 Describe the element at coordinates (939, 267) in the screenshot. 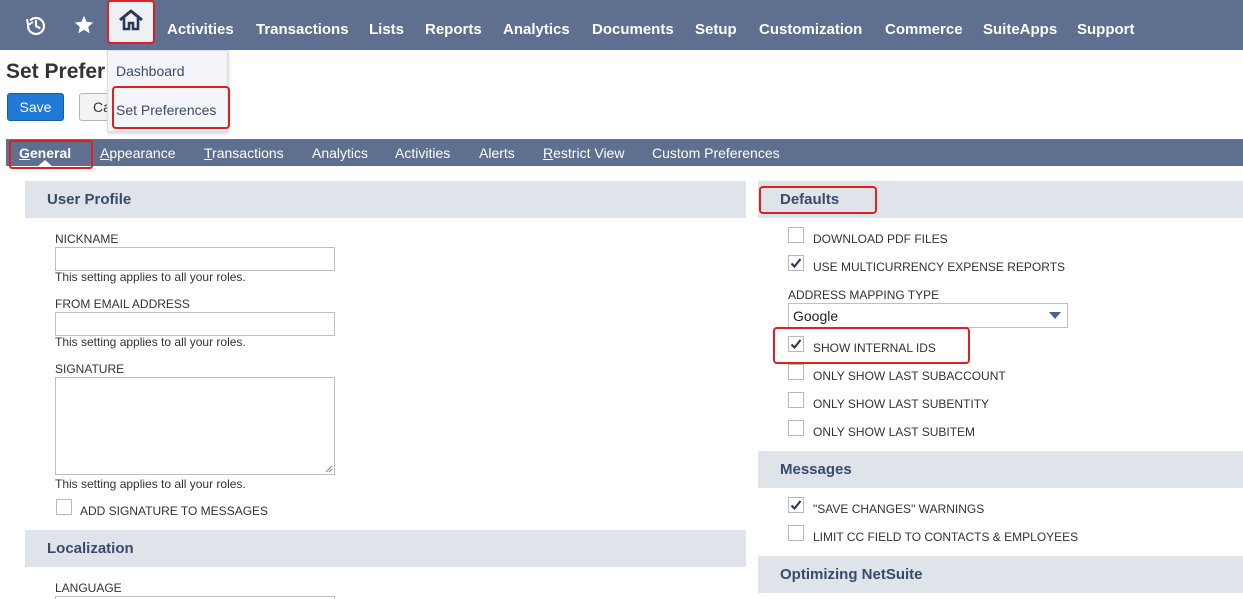

I see `multicurrency-label: USE MULTICURRENCY EXPENSE REPORTS` at that location.